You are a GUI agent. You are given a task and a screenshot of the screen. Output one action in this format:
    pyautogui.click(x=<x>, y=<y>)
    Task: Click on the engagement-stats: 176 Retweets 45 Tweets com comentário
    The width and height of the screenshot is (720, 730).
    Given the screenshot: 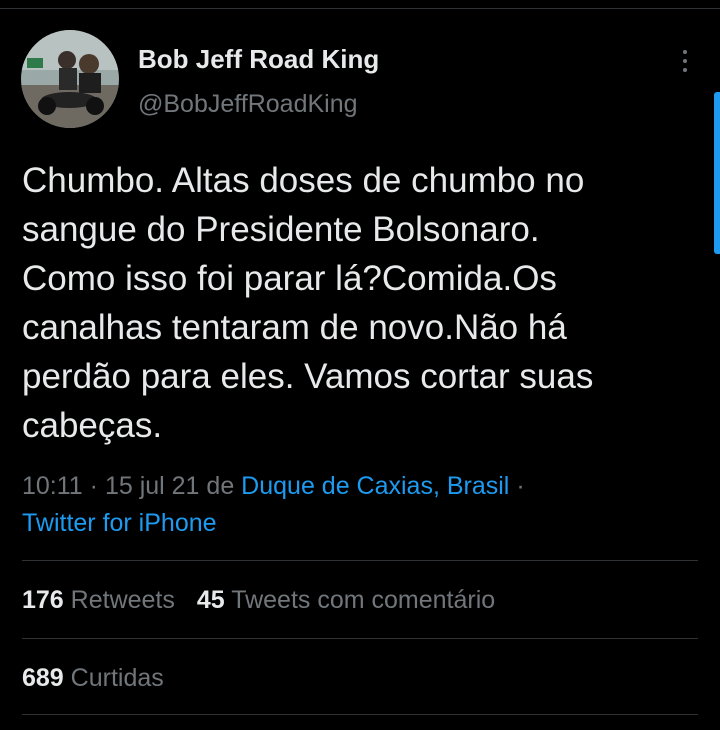 What is the action you would take?
    pyautogui.click(x=258, y=600)
    